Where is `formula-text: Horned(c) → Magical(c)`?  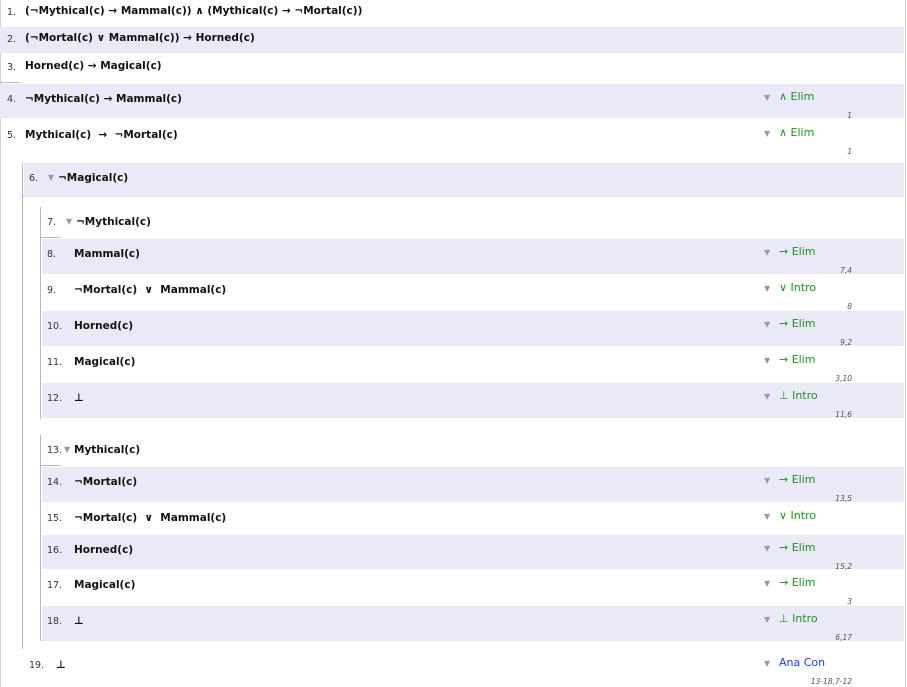
formula-text: Horned(c) → Magical(c) is located at coordinates (93, 66).